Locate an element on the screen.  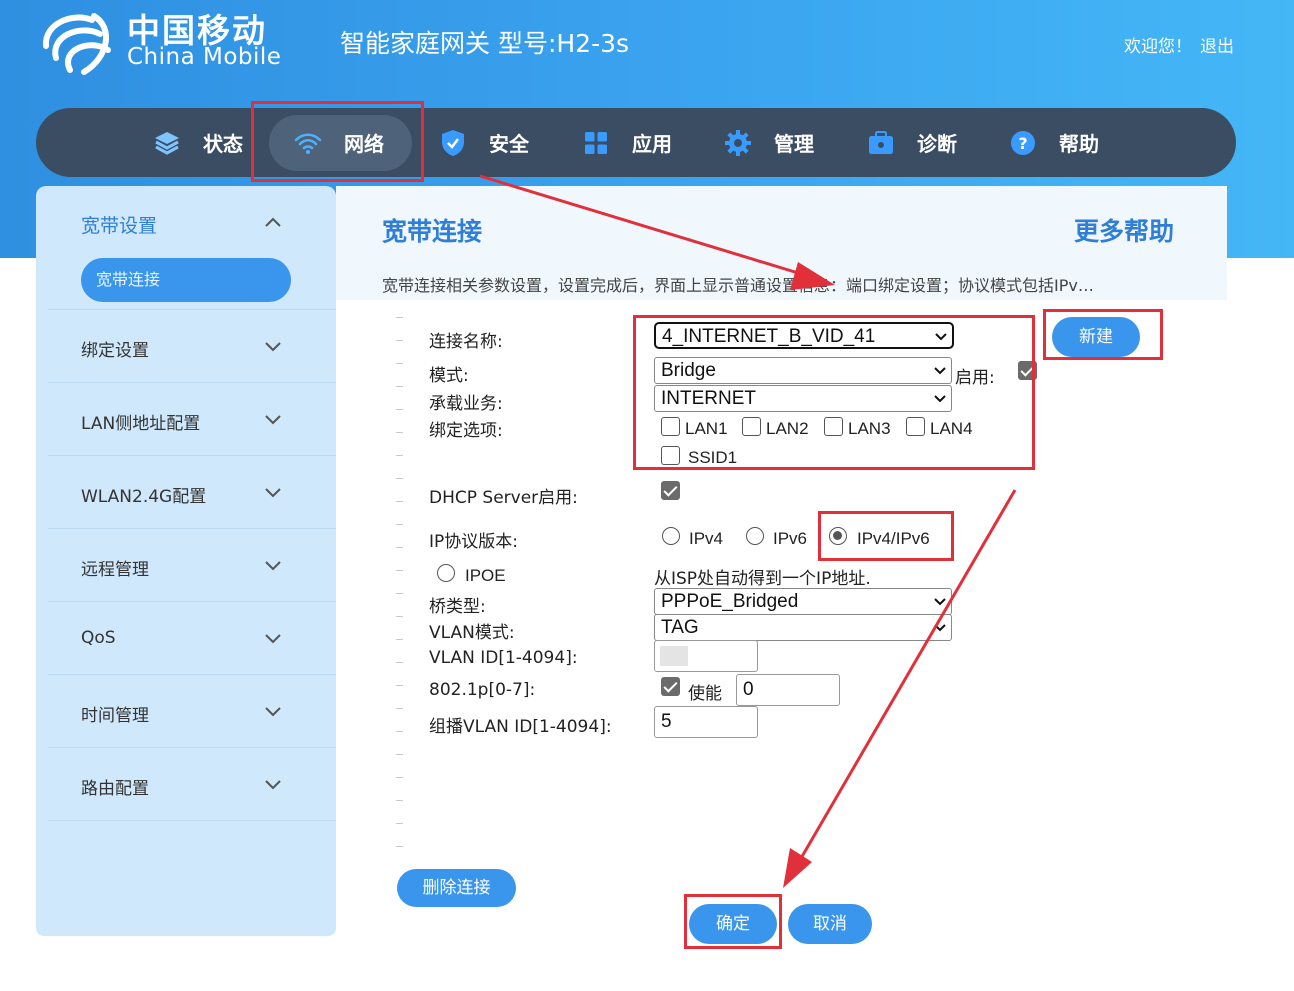
ipoe-radio is located at coordinates (446, 573).